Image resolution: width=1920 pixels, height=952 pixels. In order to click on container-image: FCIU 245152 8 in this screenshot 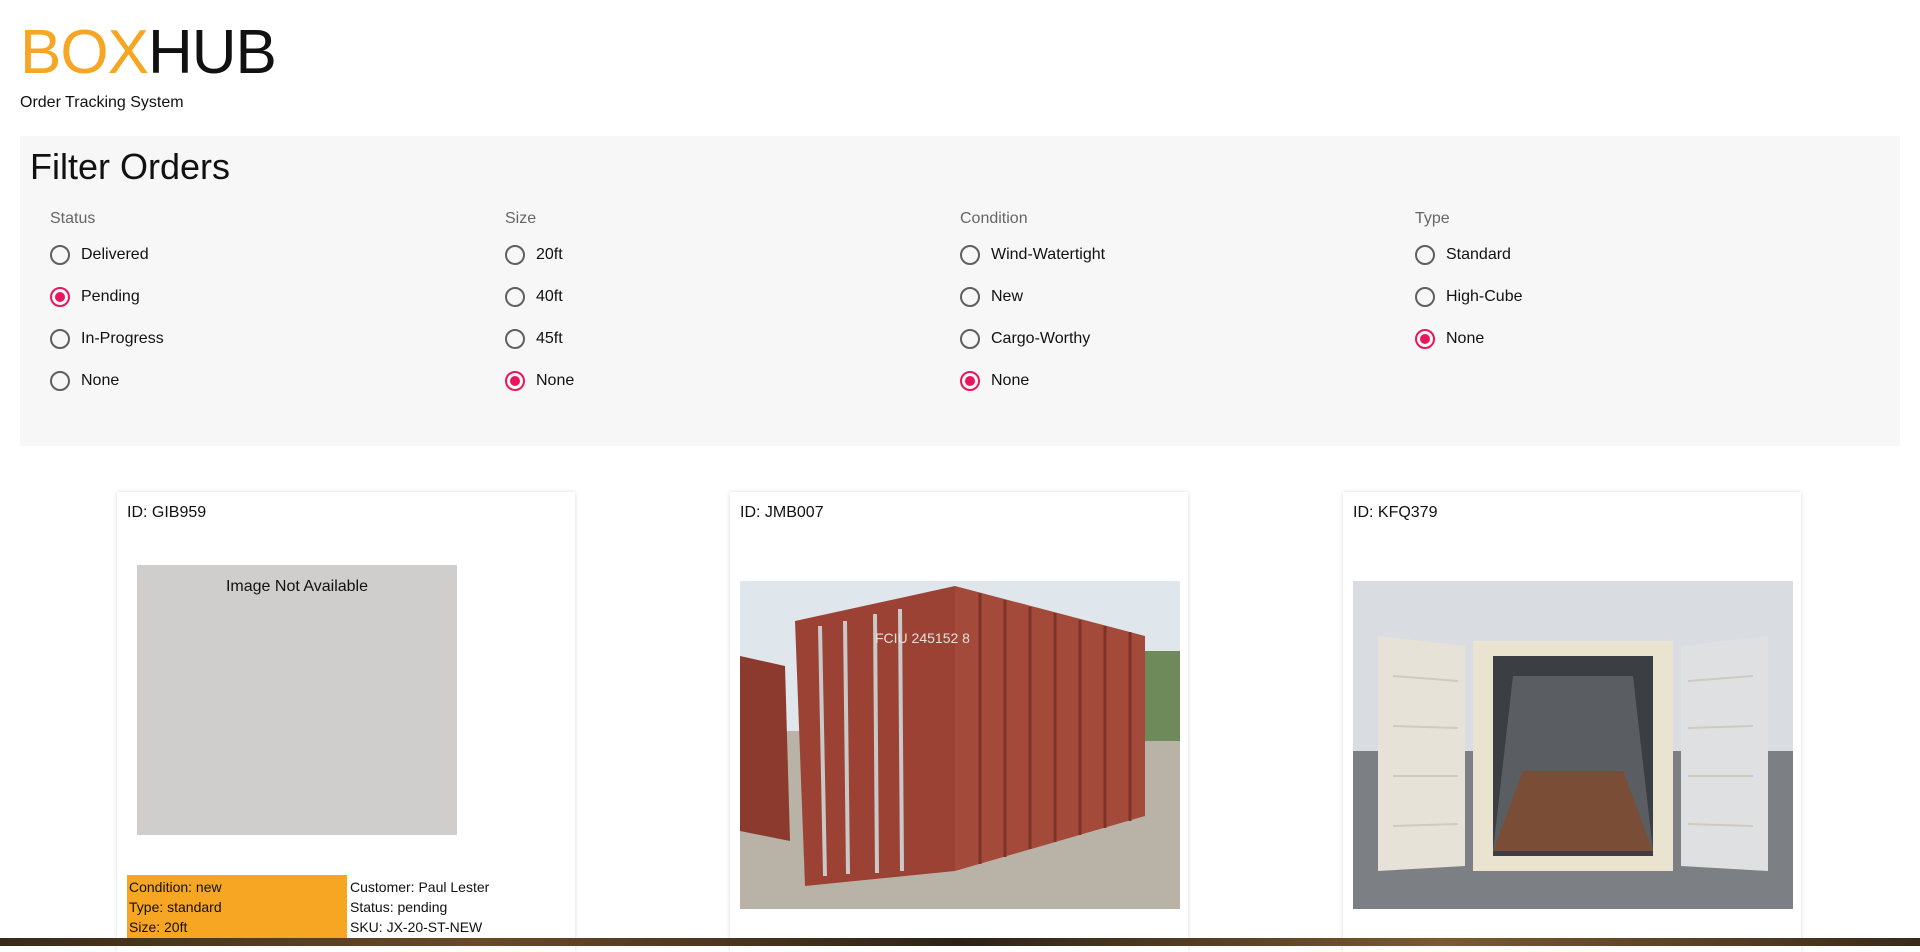, I will do `click(960, 745)`.